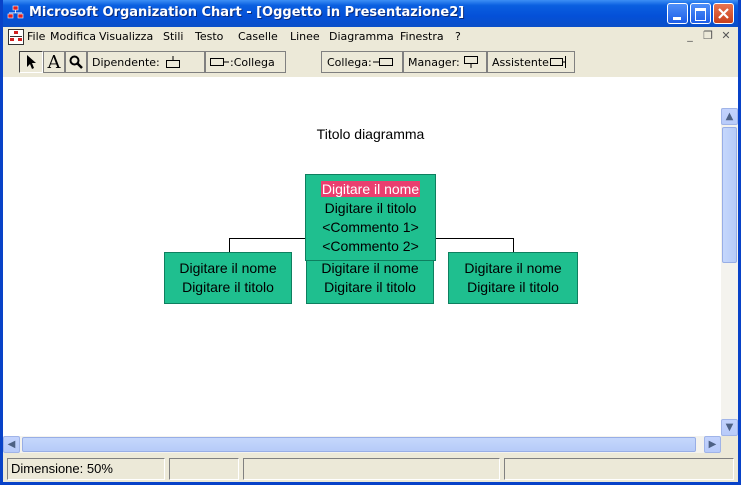 Image resolution: width=741 pixels, height=485 pixels. I want to click on dipendente-label: Dipendente:, so click(126, 62).